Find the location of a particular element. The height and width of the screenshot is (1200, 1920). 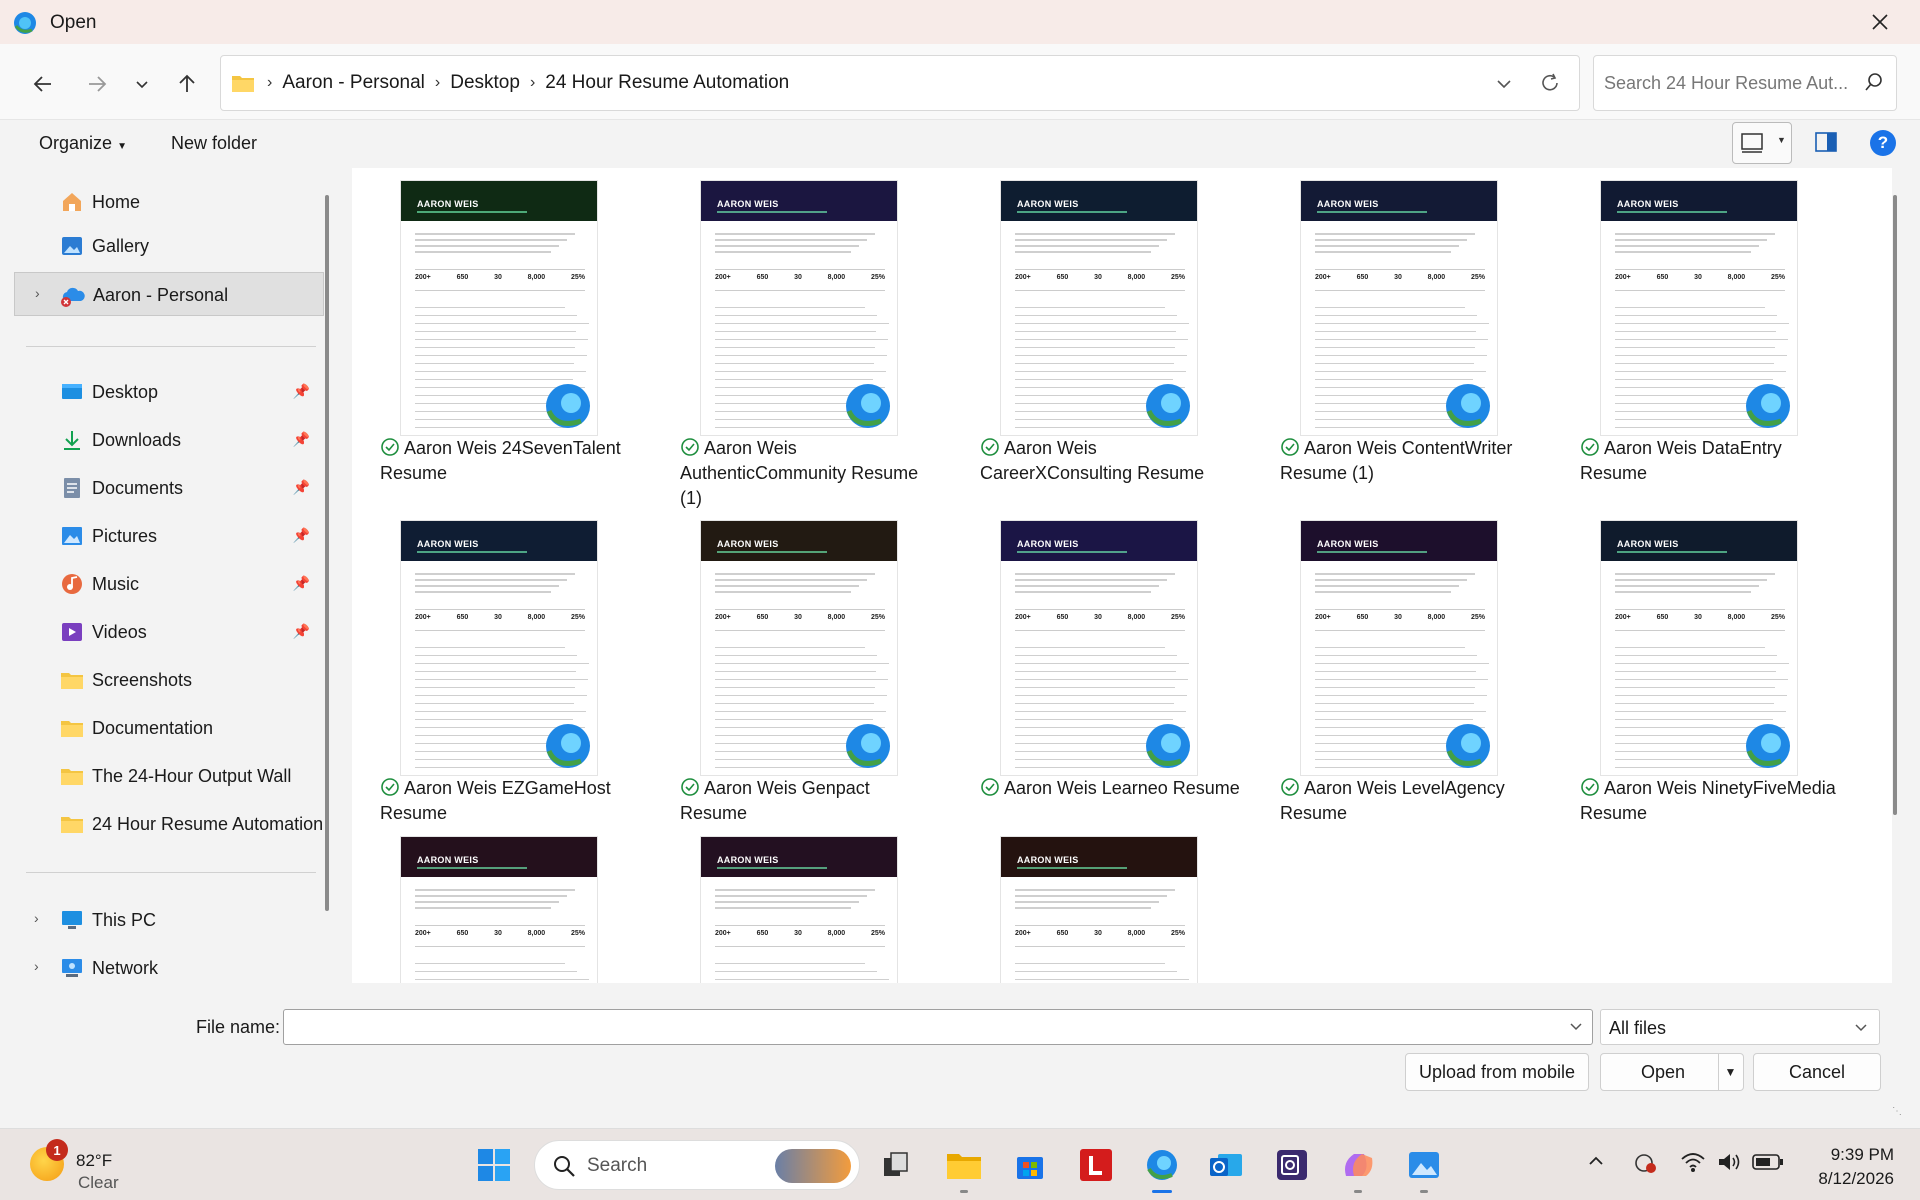

upload-from-mobile-button: Upload from mobile is located at coordinates (1497, 1072).